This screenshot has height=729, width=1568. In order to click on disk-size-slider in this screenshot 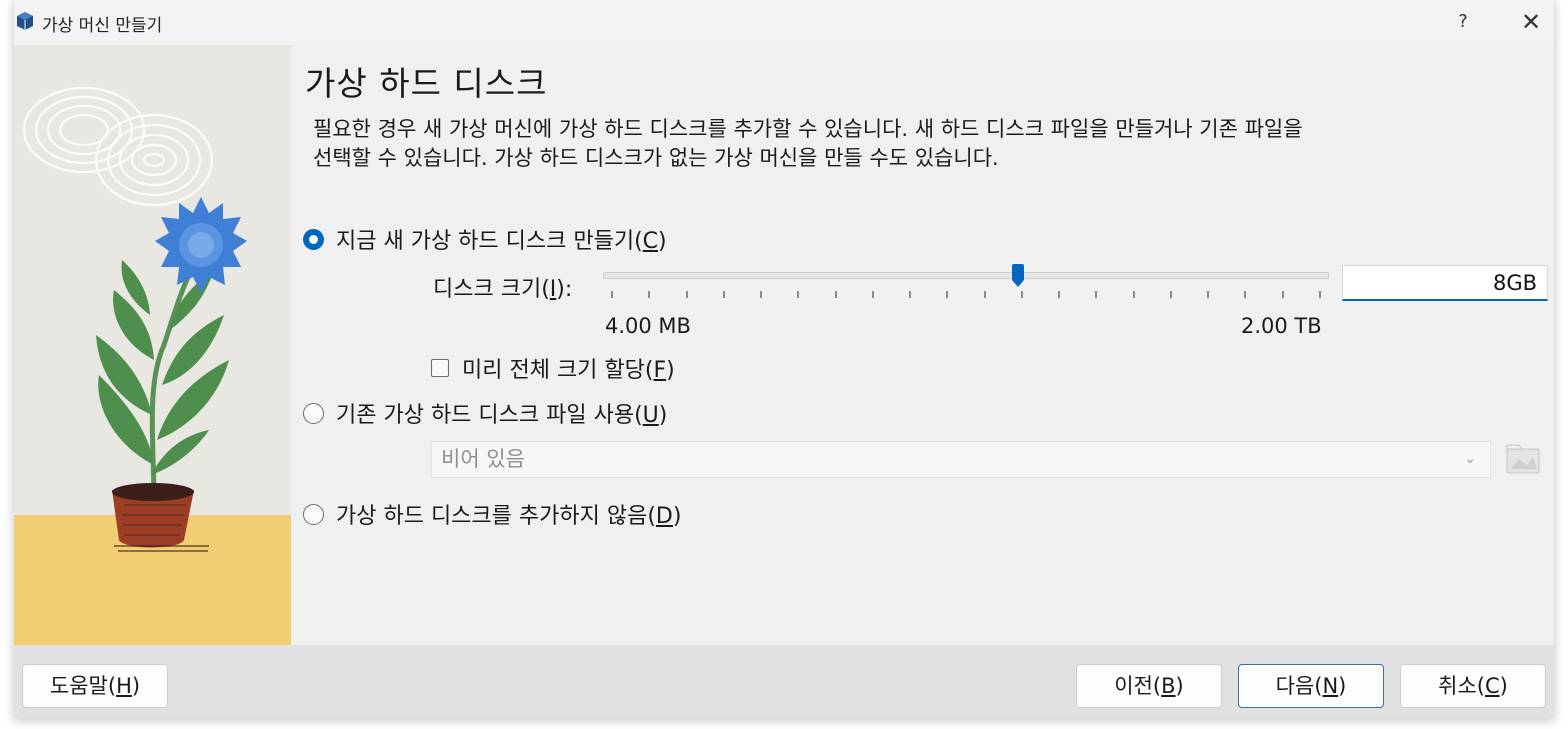, I will do `click(968, 283)`.